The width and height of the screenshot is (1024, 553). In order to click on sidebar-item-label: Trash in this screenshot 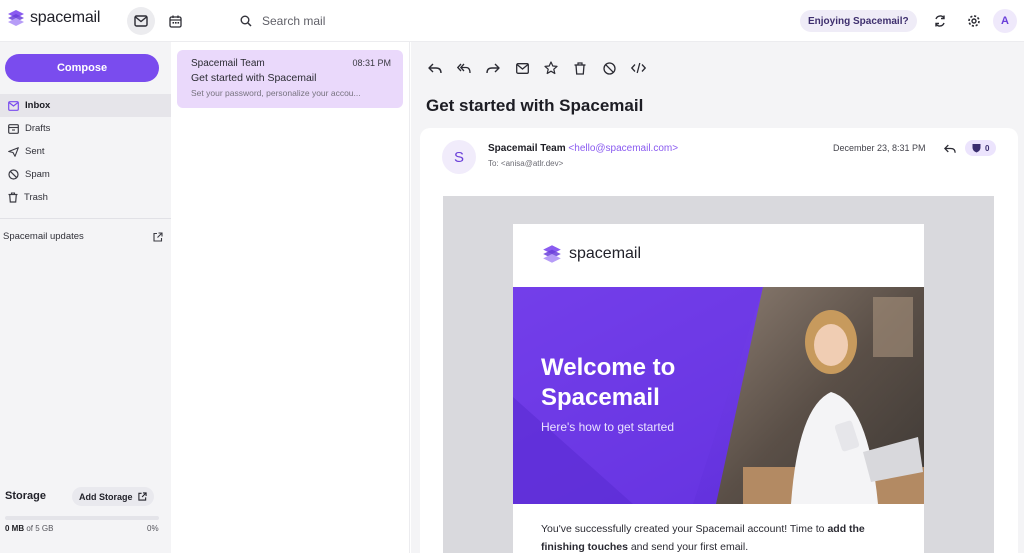, I will do `click(36, 197)`.